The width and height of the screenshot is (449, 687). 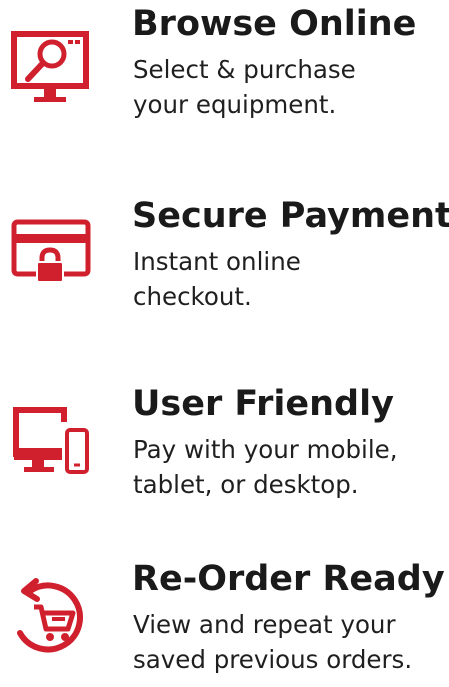 What do you see at coordinates (246, 484) in the screenshot?
I see `feature-description-line: tablet, or desktop.` at bounding box center [246, 484].